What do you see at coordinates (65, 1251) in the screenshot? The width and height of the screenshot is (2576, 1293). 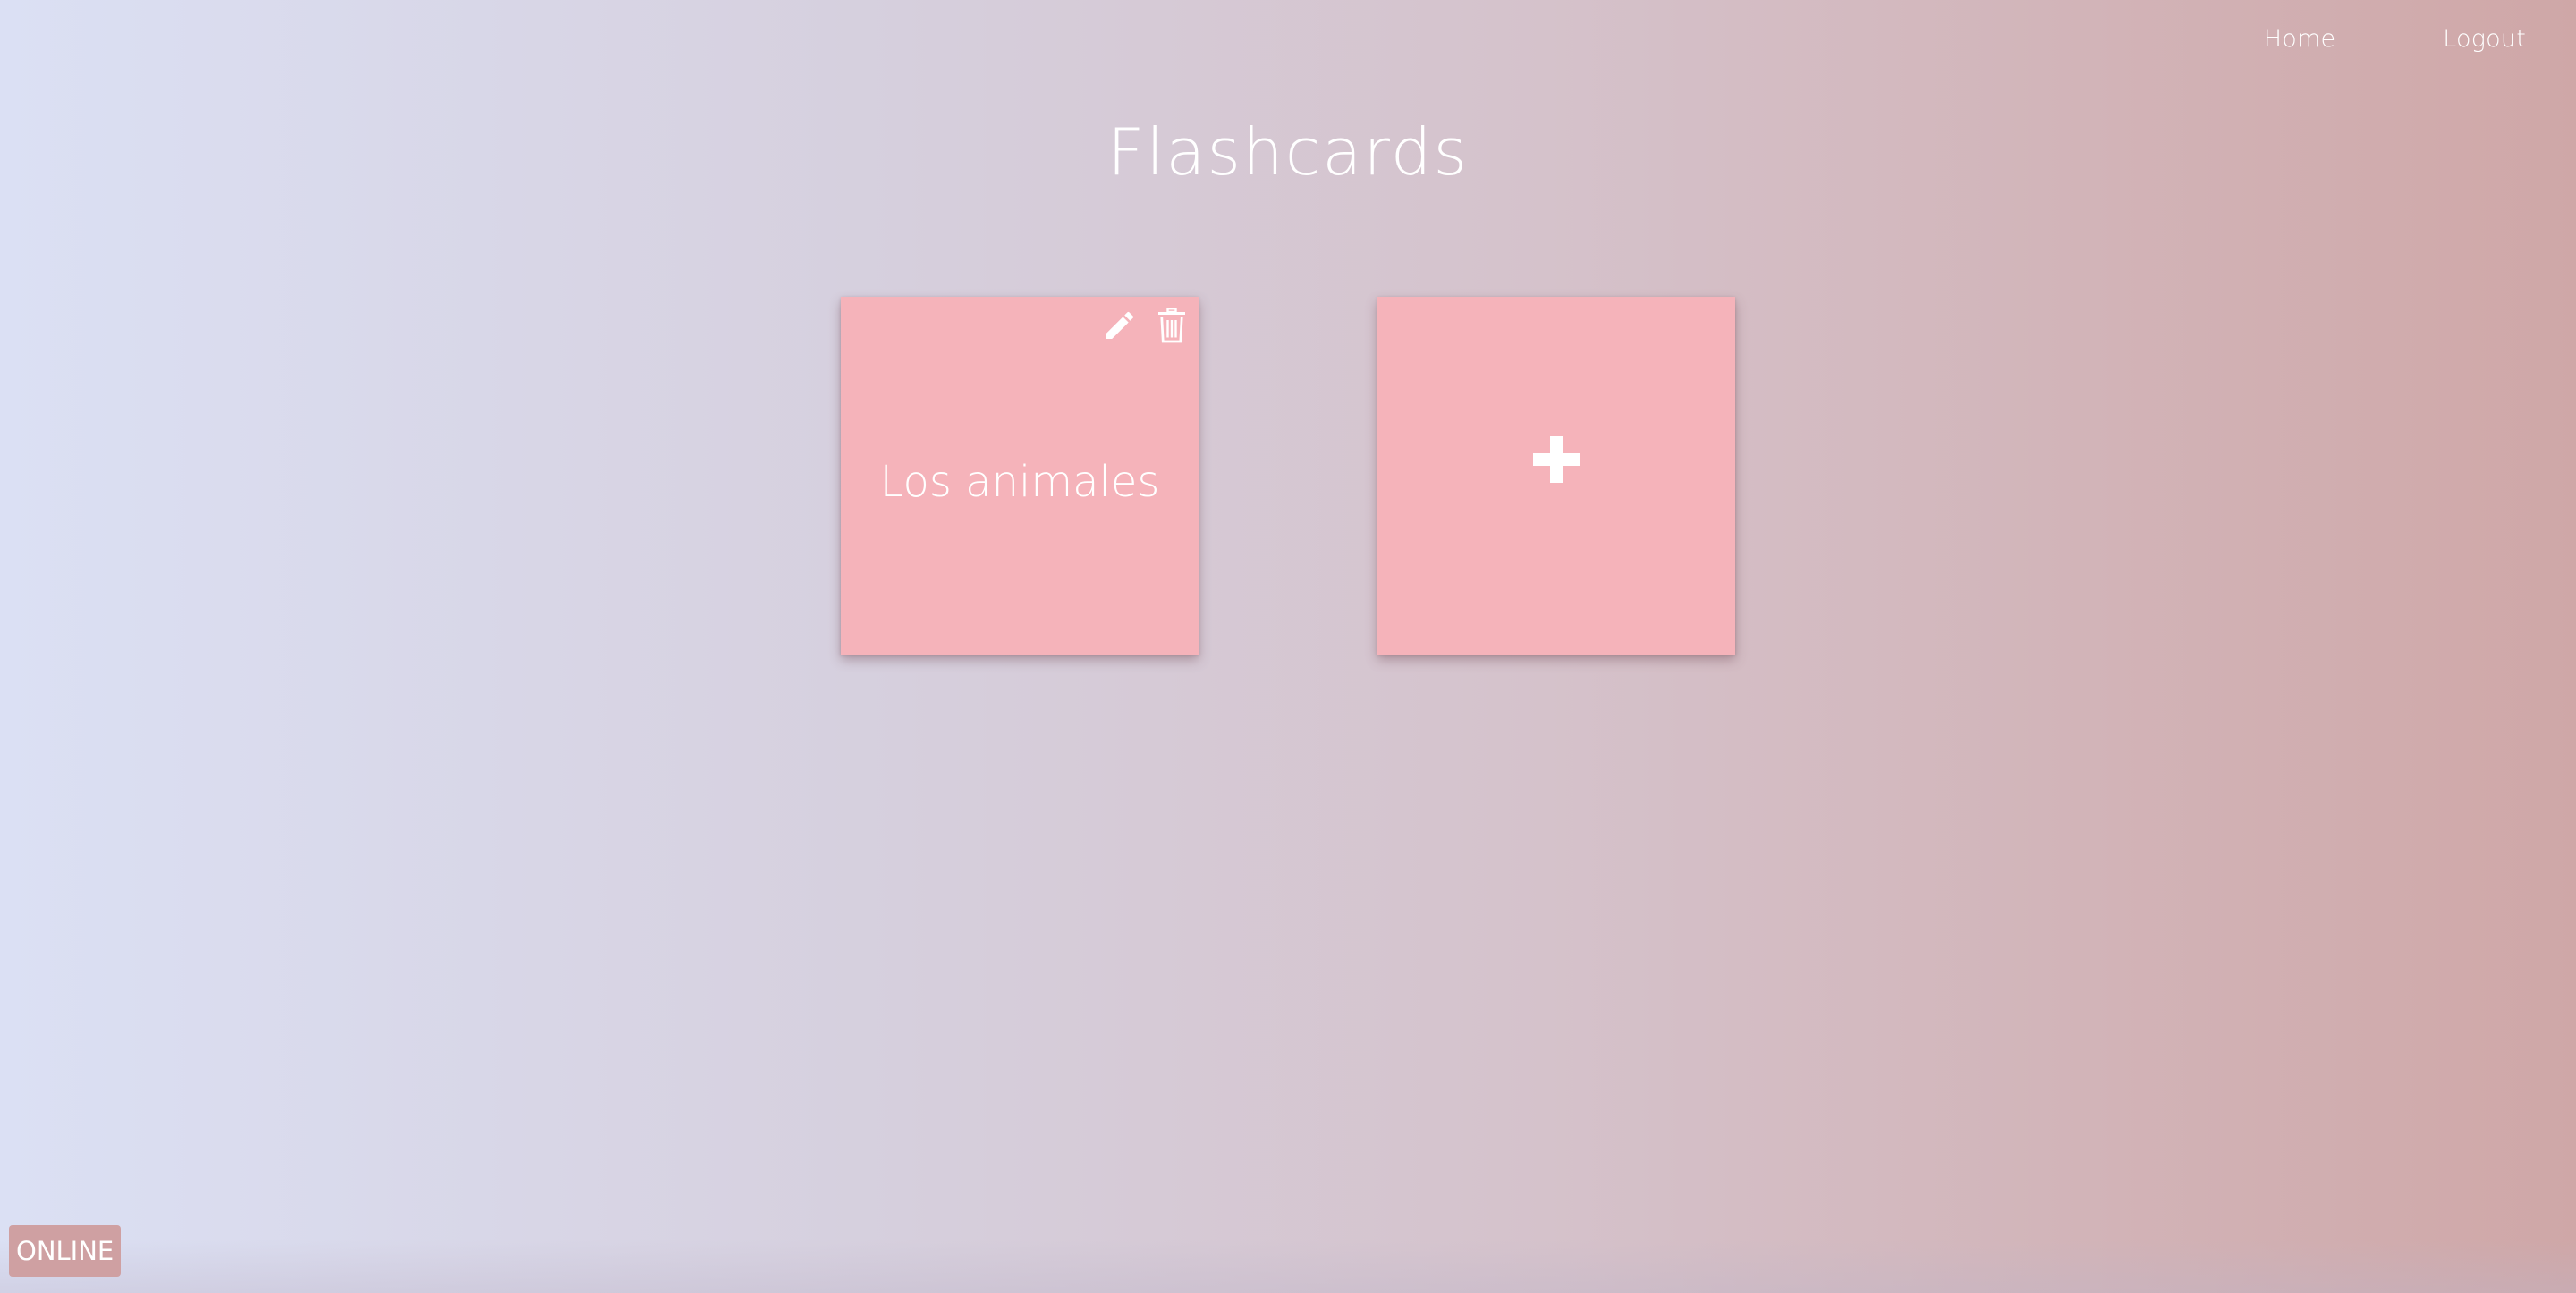 I see `status-badge: ONLINE` at bounding box center [65, 1251].